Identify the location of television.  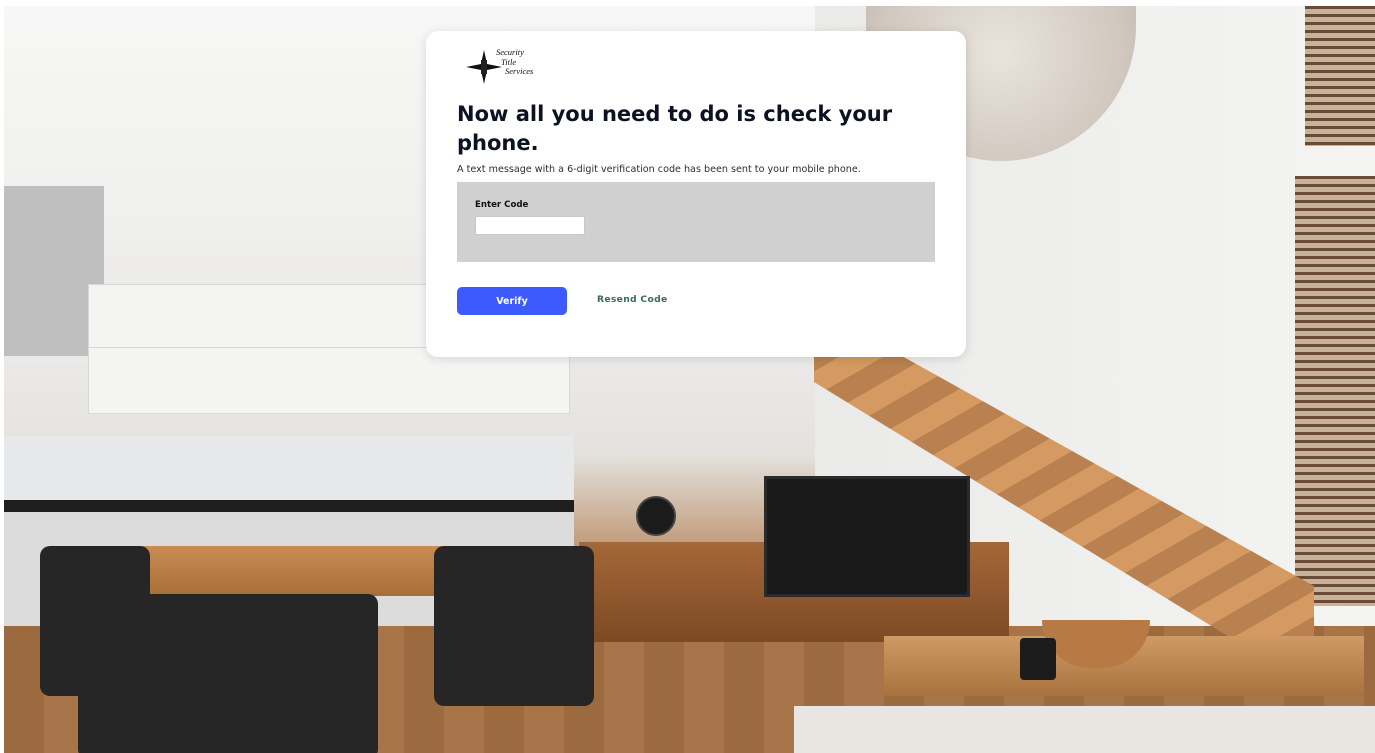
(867, 536).